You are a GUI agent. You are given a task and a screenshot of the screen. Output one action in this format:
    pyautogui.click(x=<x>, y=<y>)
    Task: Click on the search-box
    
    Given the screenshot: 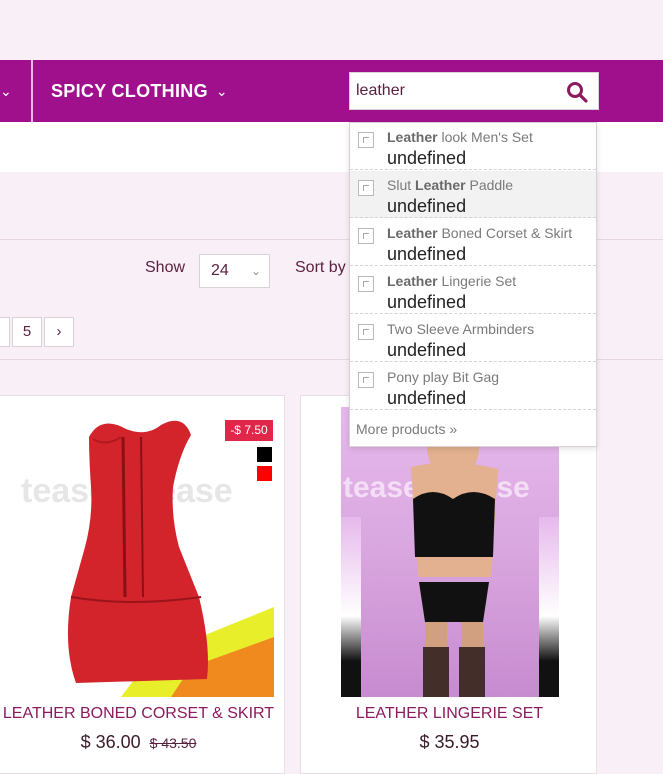 What is the action you would take?
    pyautogui.click(x=474, y=91)
    